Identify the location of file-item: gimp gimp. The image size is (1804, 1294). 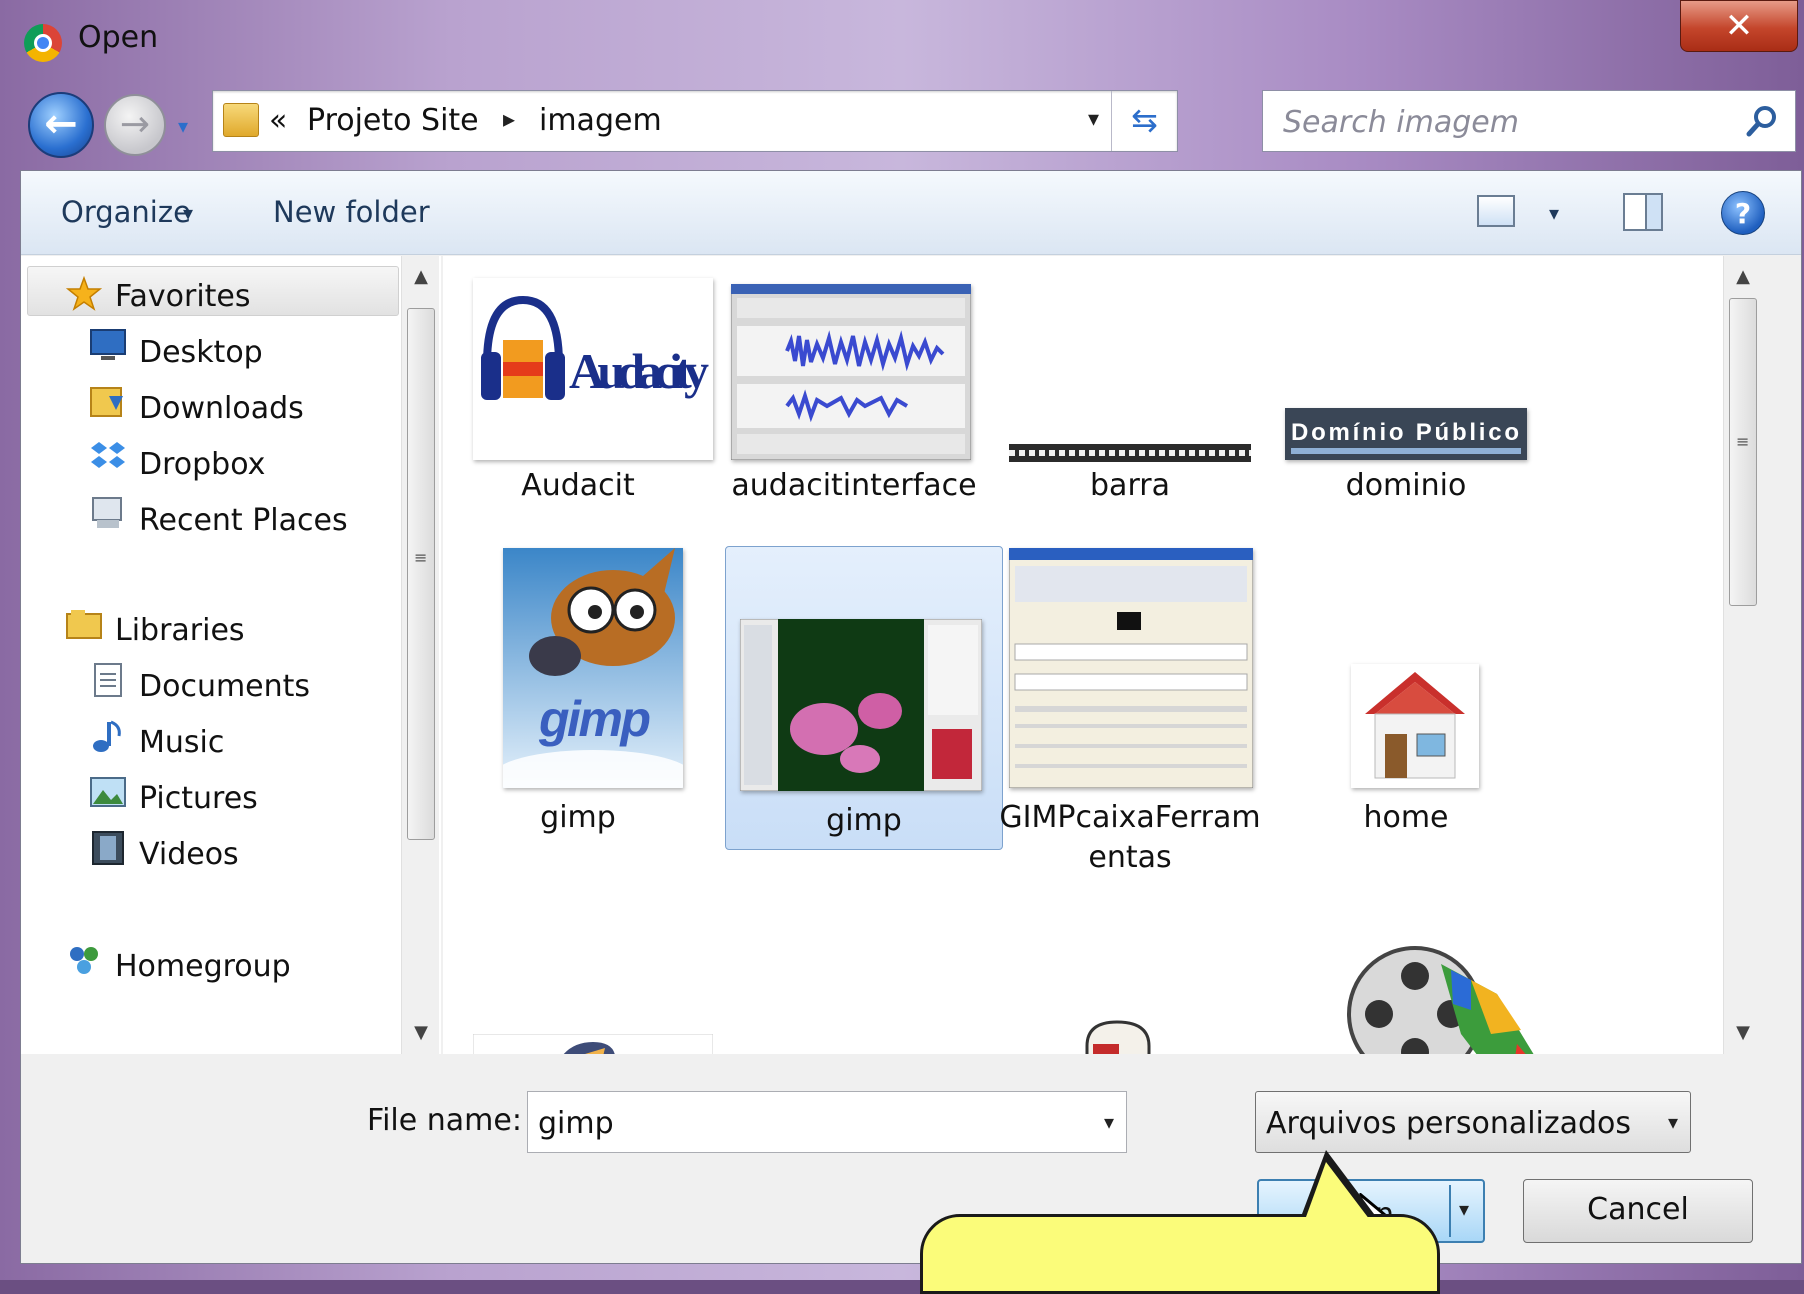
(578, 690).